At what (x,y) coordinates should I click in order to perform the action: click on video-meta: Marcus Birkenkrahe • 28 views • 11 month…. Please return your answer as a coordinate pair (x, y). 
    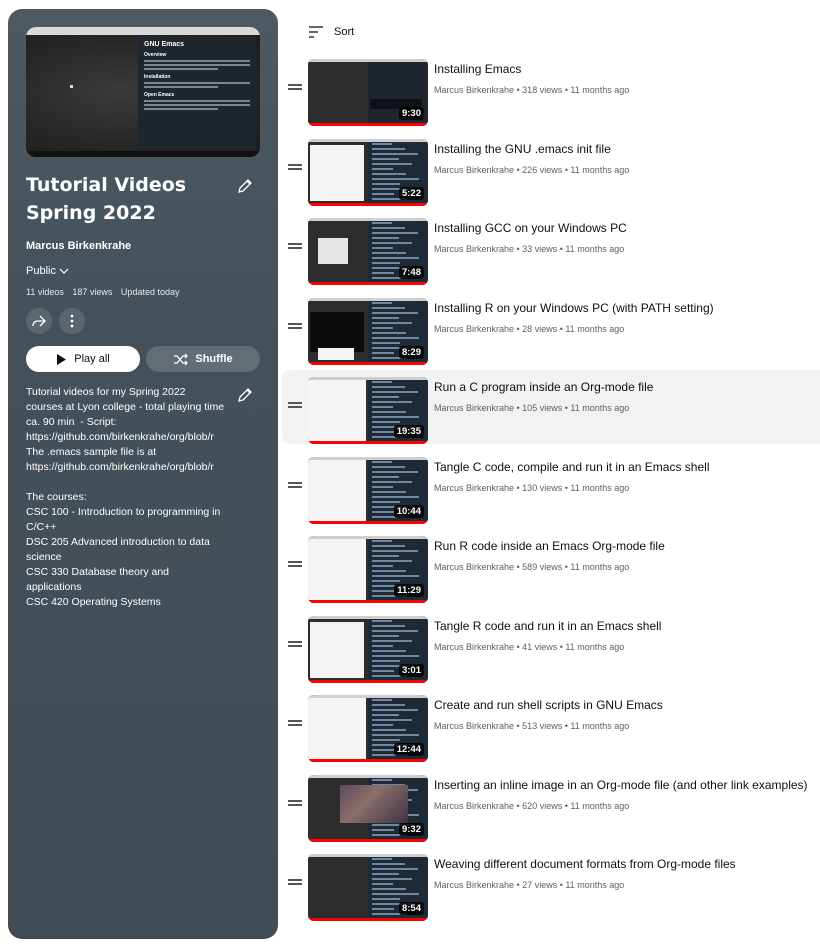
    Looking at the image, I should click on (529, 329).